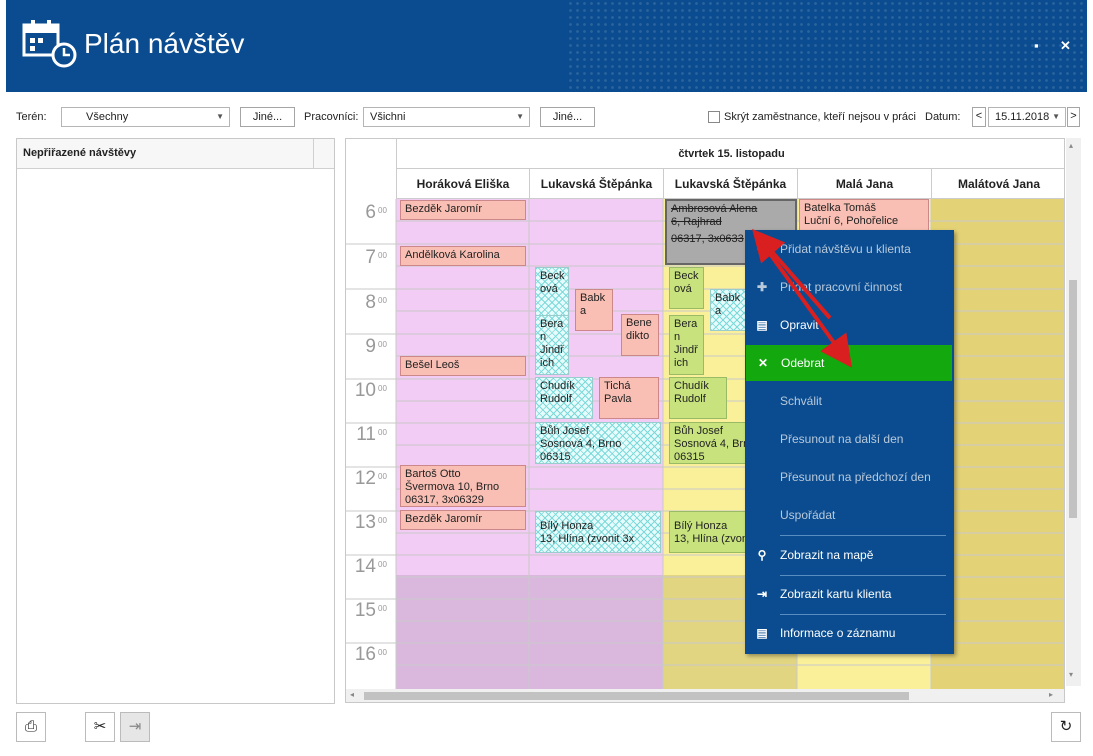 The width and height of the screenshot is (1093, 756). I want to click on refresh-button: ↻, so click(1066, 727).